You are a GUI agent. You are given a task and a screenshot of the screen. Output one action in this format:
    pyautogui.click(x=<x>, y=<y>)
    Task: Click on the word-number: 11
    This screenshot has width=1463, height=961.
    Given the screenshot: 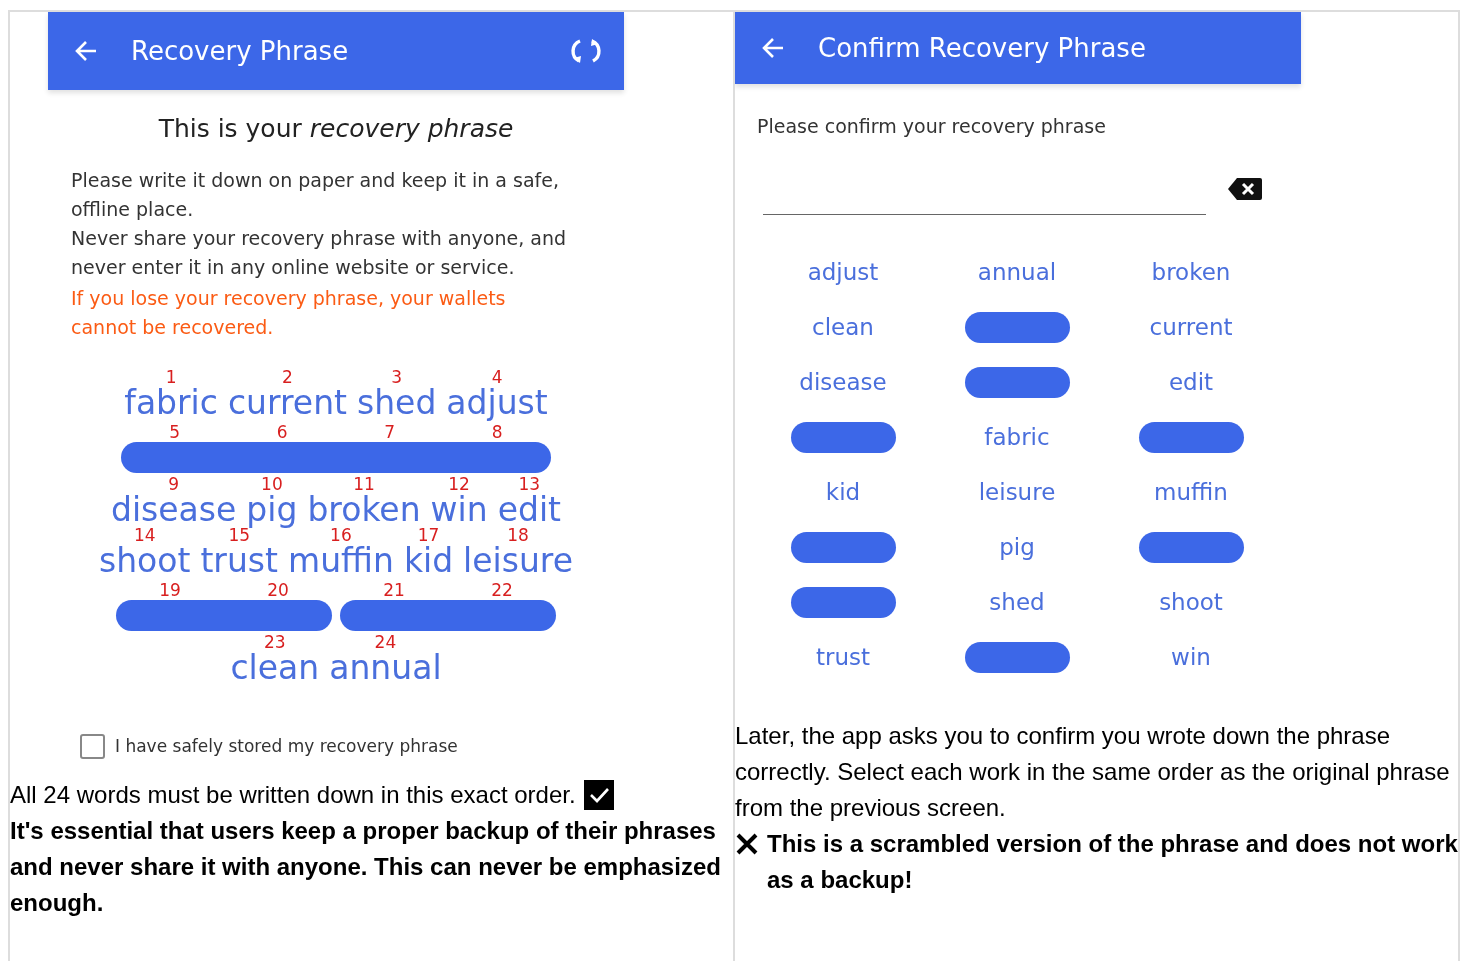 What is the action you would take?
    pyautogui.click(x=364, y=484)
    